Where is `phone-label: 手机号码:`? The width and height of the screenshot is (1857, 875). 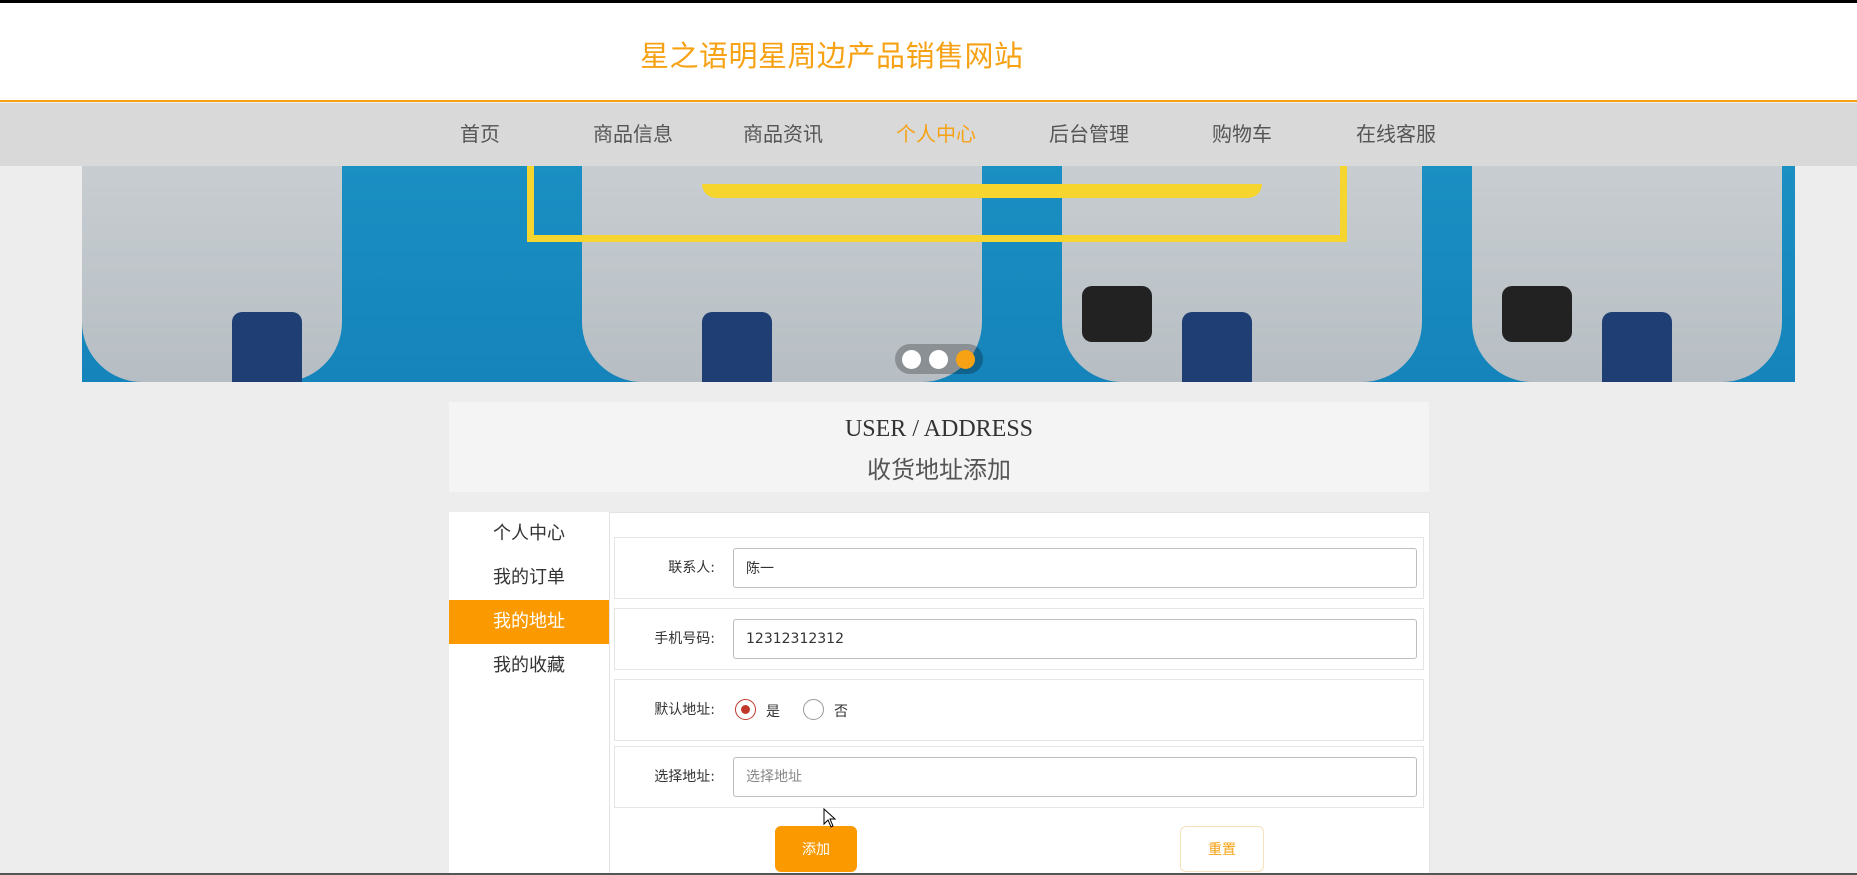
phone-label: 手机号码: is located at coordinates (684, 639).